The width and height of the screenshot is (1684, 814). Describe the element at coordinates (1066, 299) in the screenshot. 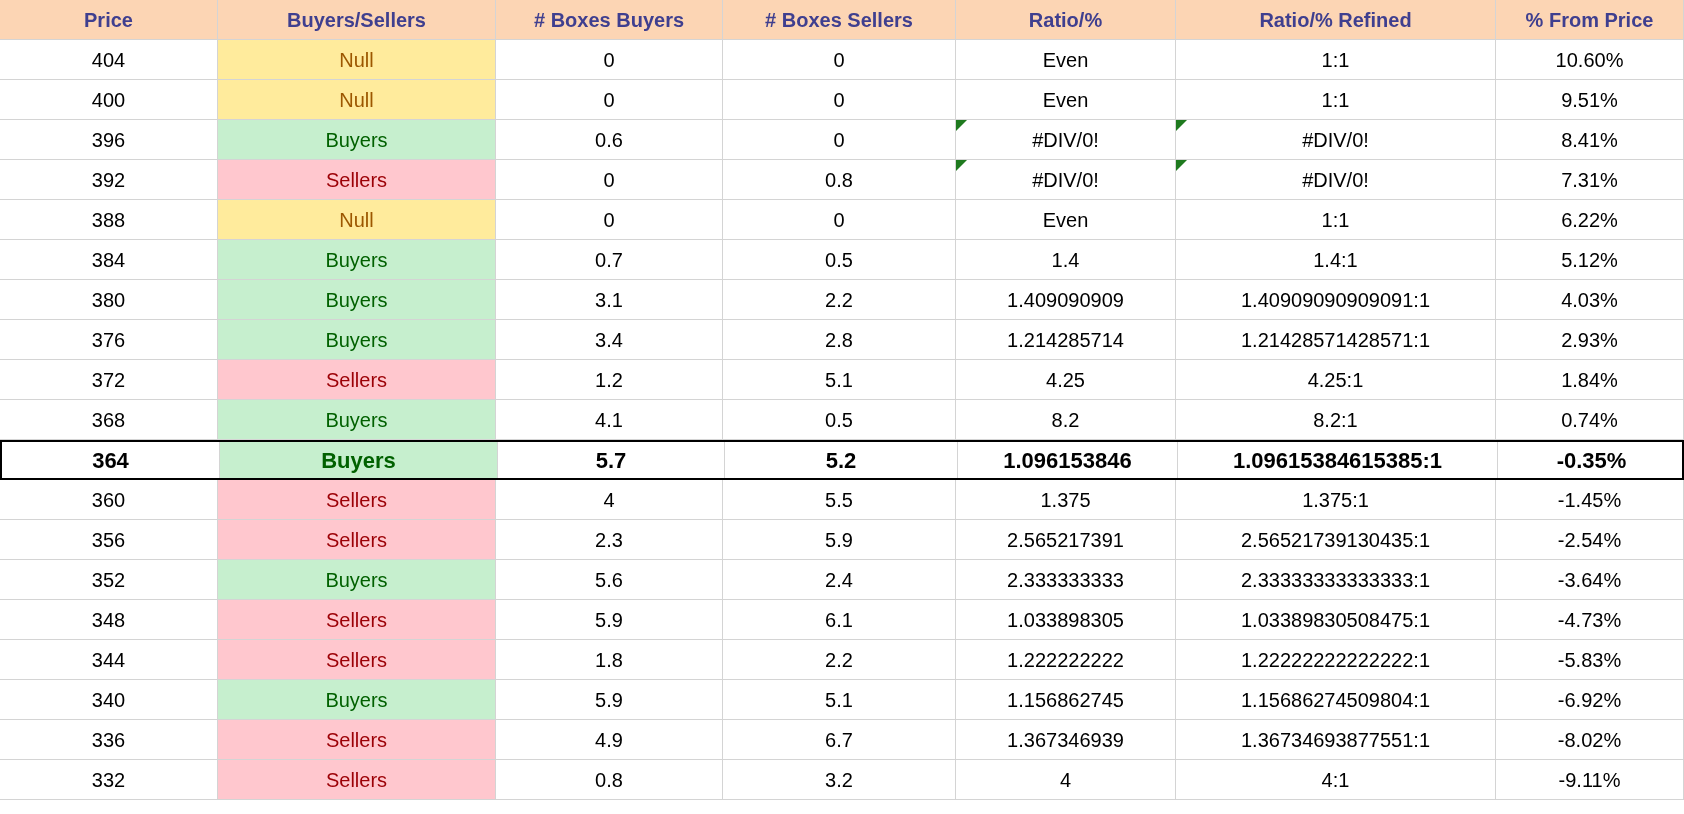

I see `ratio-cell: 1.409090909` at that location.